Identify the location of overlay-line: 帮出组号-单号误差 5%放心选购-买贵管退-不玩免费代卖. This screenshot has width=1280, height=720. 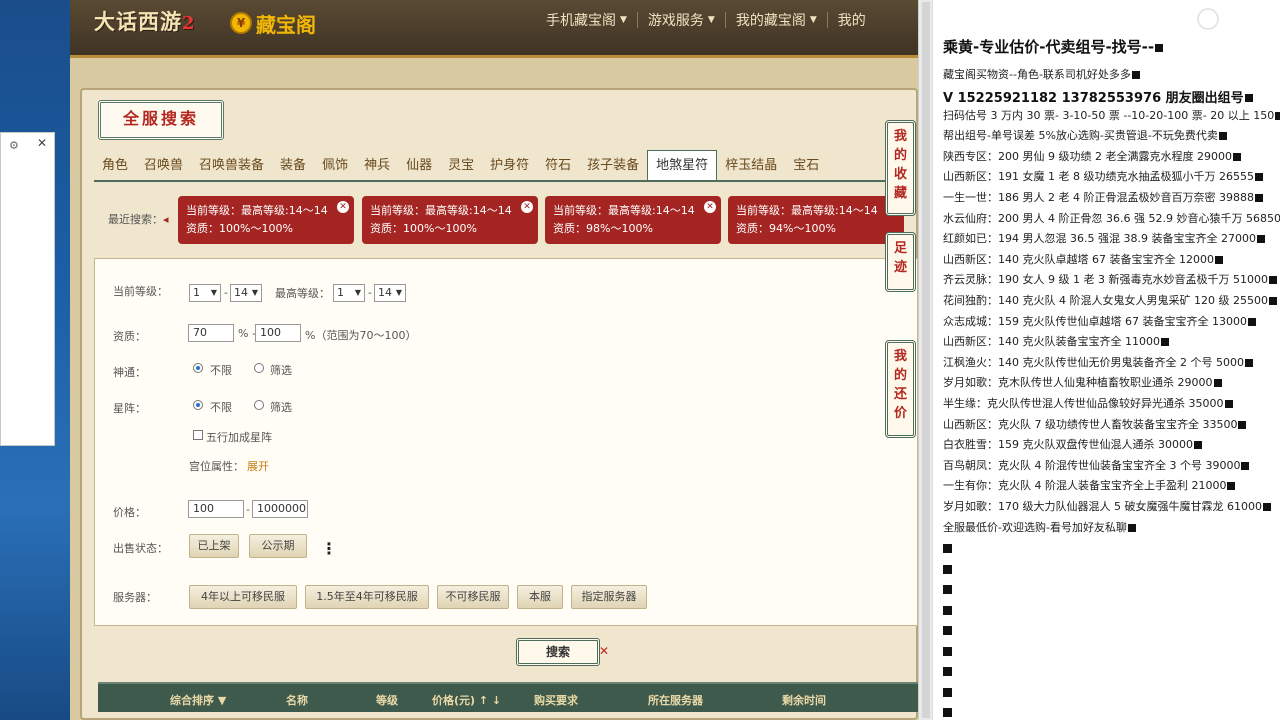
(1085, 135).